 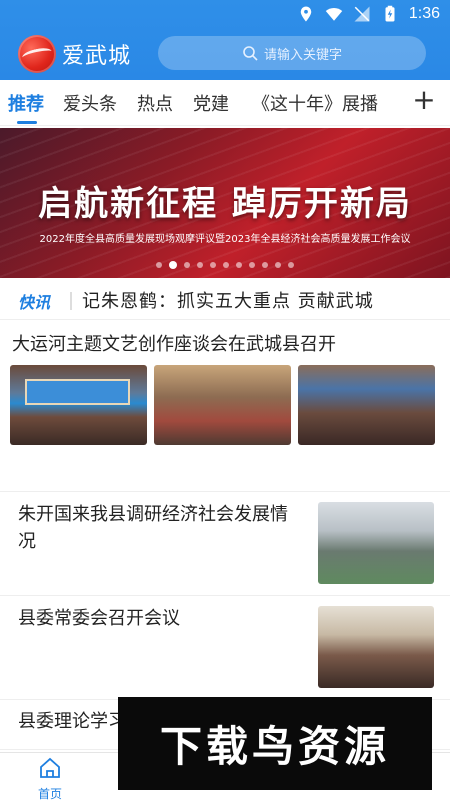 I want to click on status-icons: 1:36, so click(x=368, y=14).